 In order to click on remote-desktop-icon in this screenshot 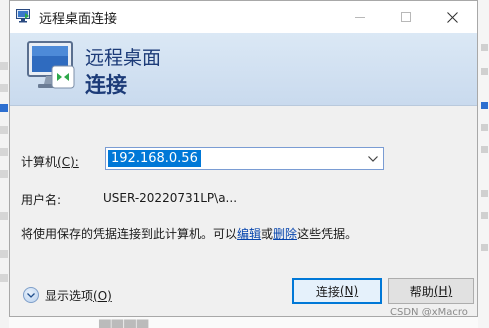, I will do `click(24, 16)`.